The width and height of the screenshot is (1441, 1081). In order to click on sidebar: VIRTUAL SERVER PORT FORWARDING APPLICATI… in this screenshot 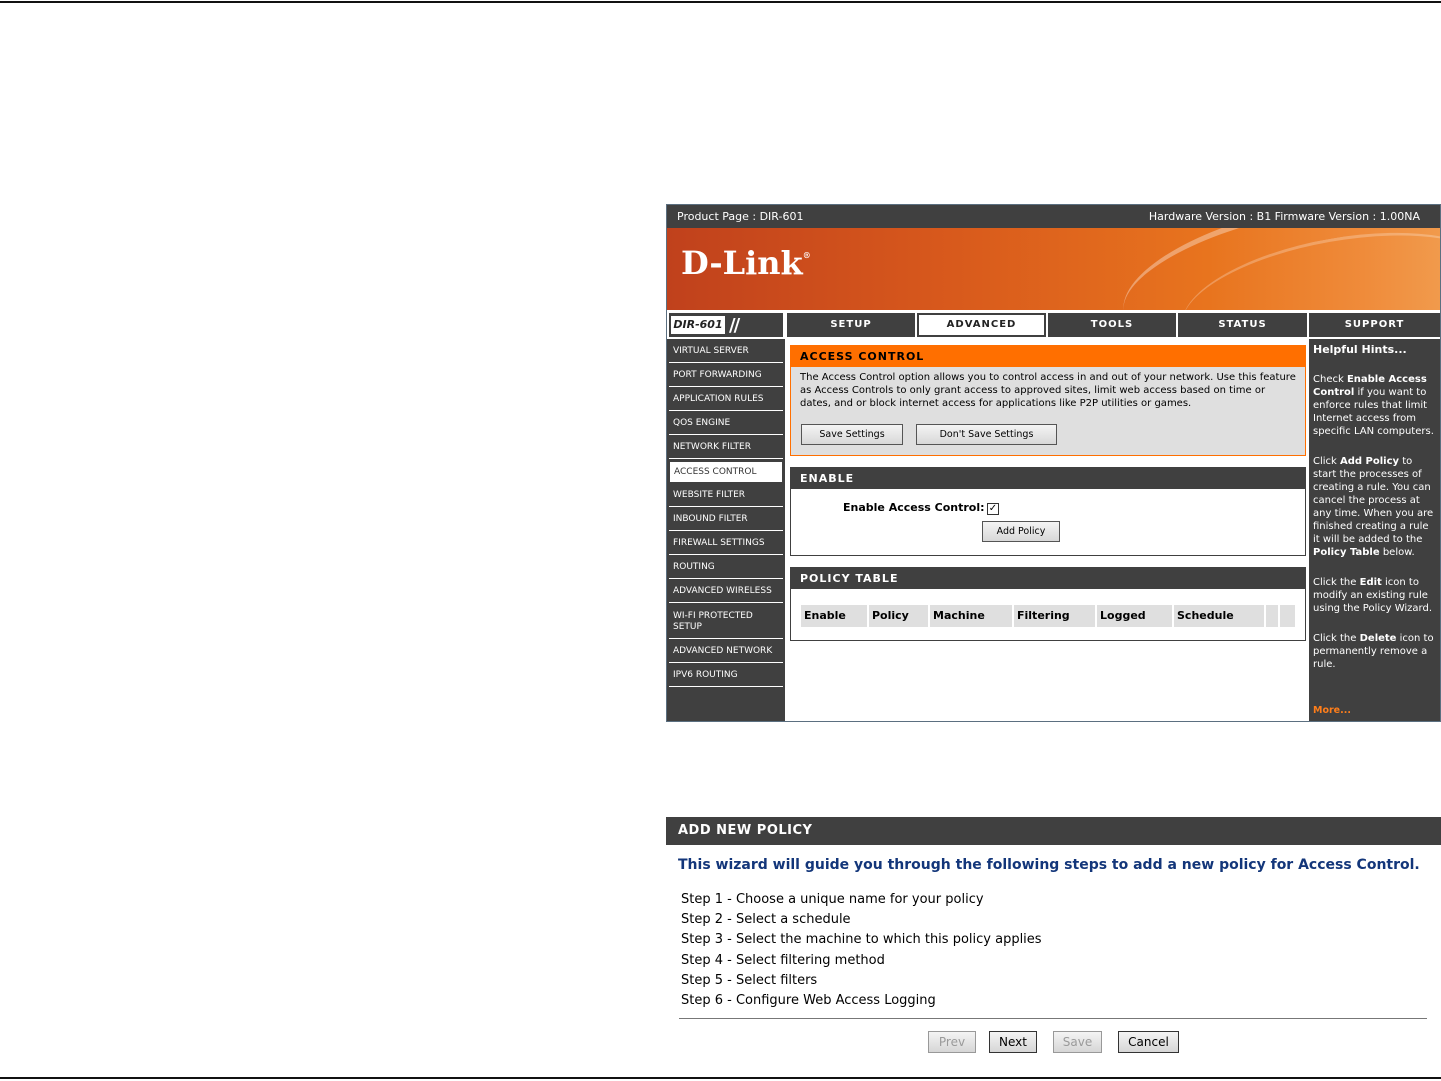, I will do `click(726, 530)`.